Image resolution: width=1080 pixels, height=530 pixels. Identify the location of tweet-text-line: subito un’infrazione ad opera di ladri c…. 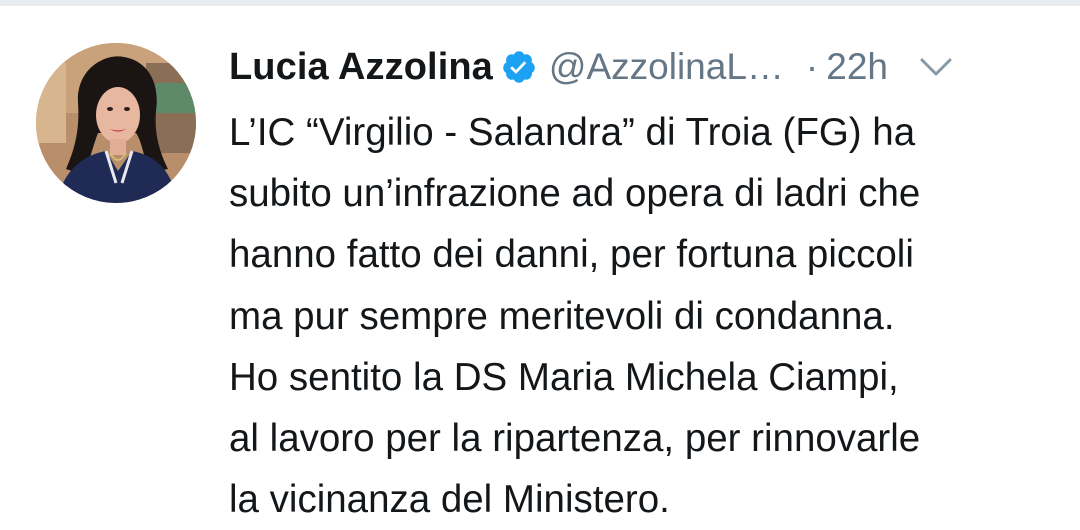
(575, 194).